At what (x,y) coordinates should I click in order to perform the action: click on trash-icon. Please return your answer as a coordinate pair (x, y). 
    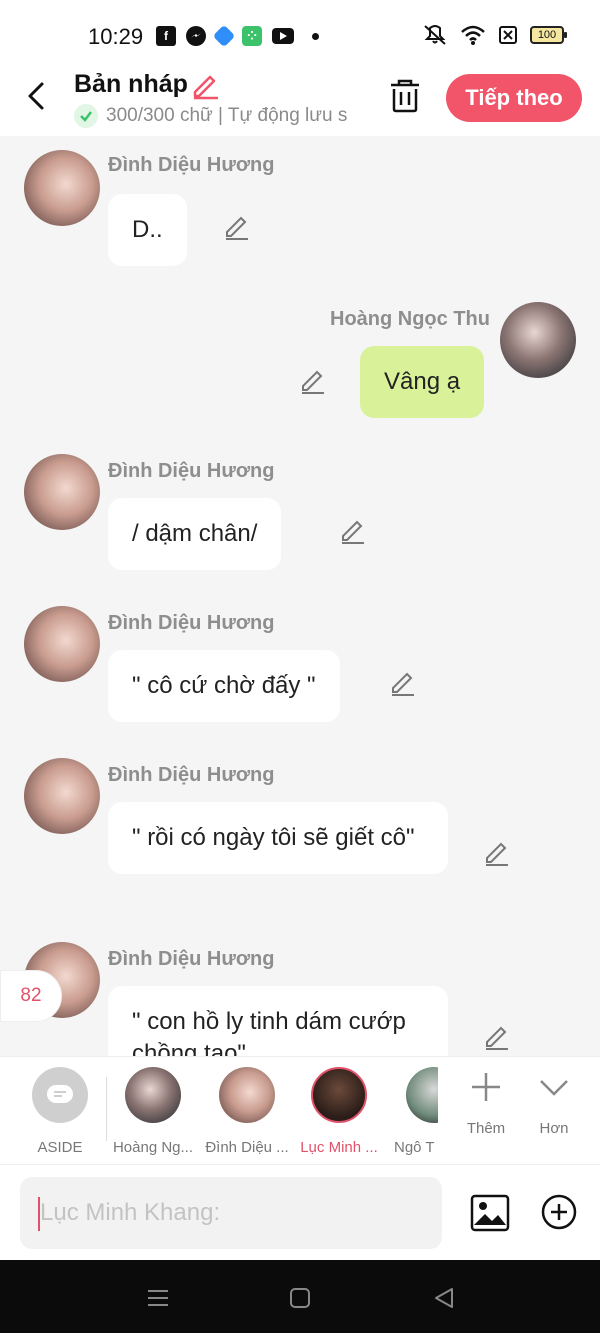
    Looking at the image, I should click on (405, 96).